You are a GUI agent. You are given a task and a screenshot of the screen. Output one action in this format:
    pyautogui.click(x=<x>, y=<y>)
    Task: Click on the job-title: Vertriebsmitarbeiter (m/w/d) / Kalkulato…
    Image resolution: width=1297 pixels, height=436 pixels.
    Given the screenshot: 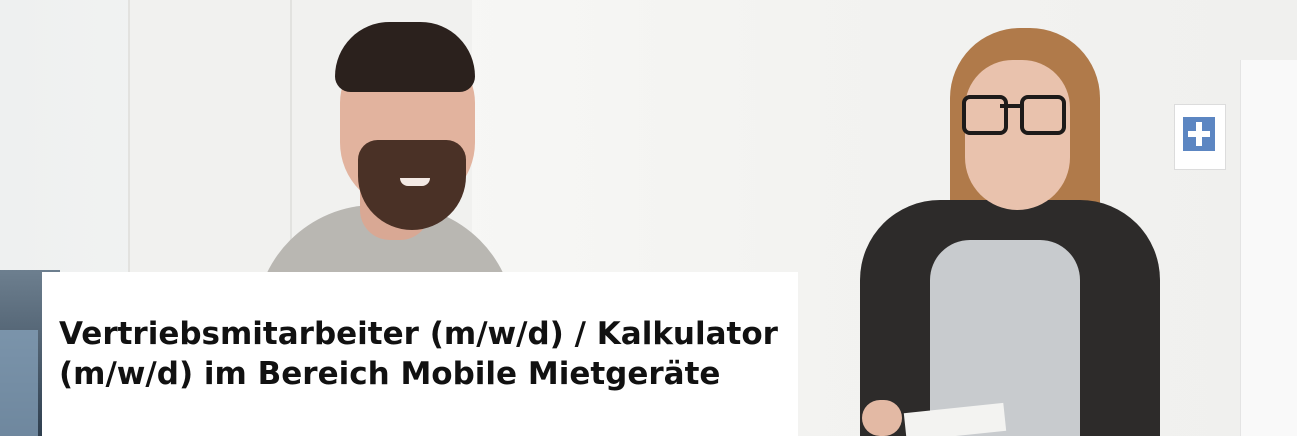 What is the action you would take?
    pyautogui.click(x=418, y=354)
    